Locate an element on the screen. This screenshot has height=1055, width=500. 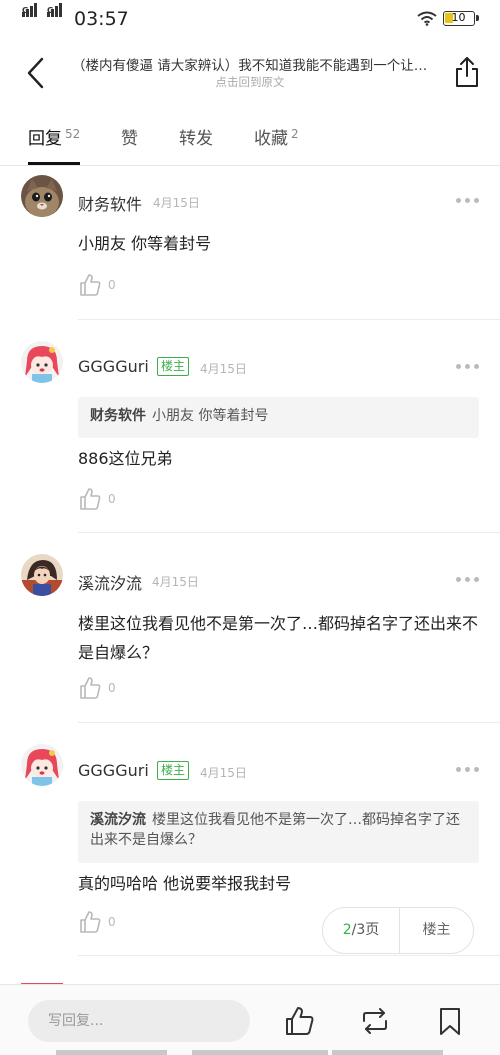
wifi-icon is located at coordinates (427, 18).